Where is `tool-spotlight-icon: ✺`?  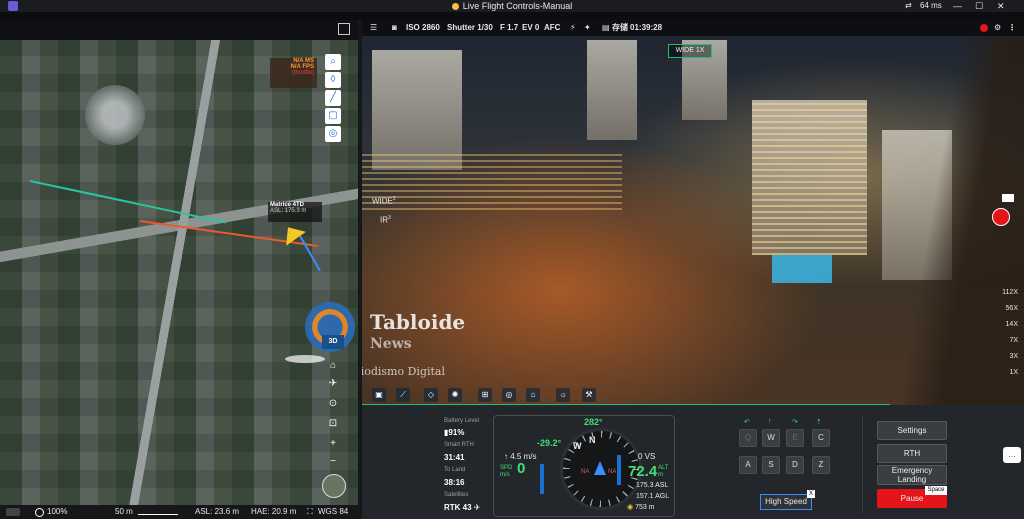
tool-spotlight-icon: ✺ is located at coordinates (455, 395).